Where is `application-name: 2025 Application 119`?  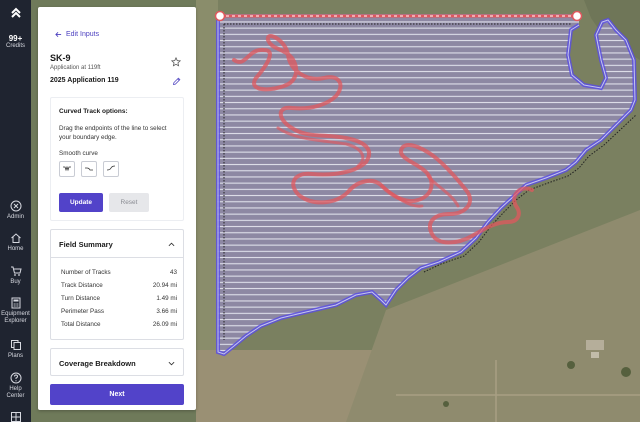 application-name: 2025 Application 119 is located at coordinates (84, 80).